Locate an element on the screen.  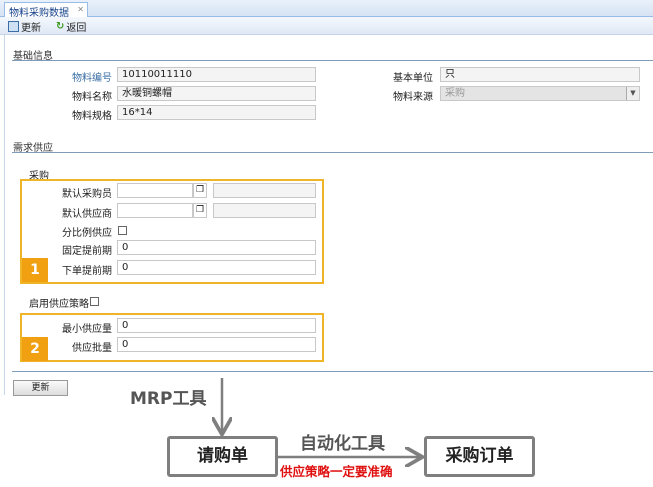
purchase-order-box: 采购订单 is located at coordinates (479, 456).